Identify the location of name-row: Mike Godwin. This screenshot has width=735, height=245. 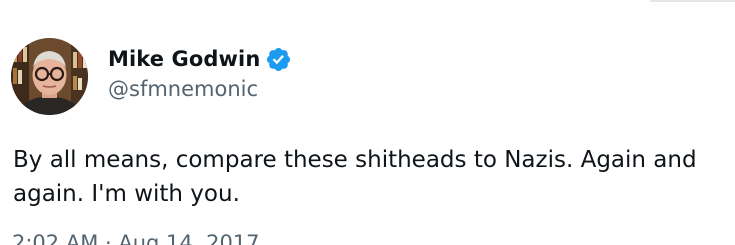
(200, 59).